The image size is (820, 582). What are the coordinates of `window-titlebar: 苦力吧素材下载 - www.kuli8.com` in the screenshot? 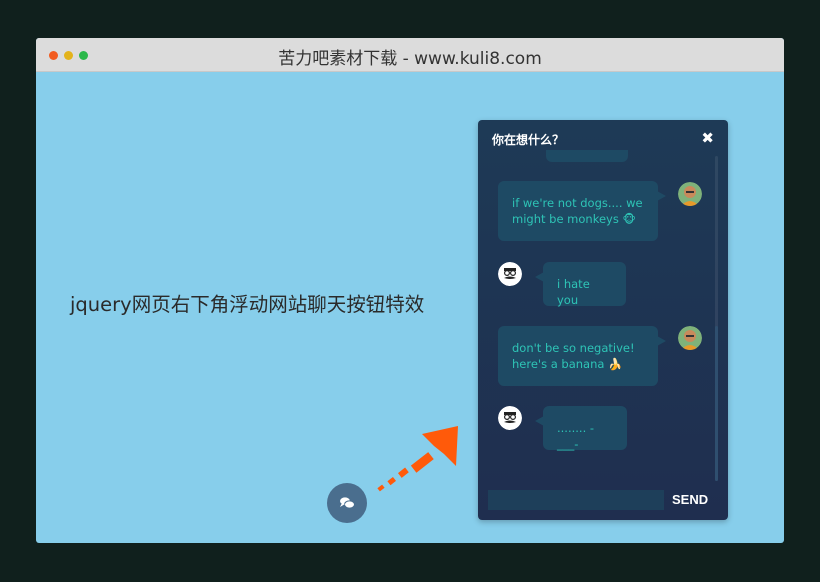 It's located at (410, 55).